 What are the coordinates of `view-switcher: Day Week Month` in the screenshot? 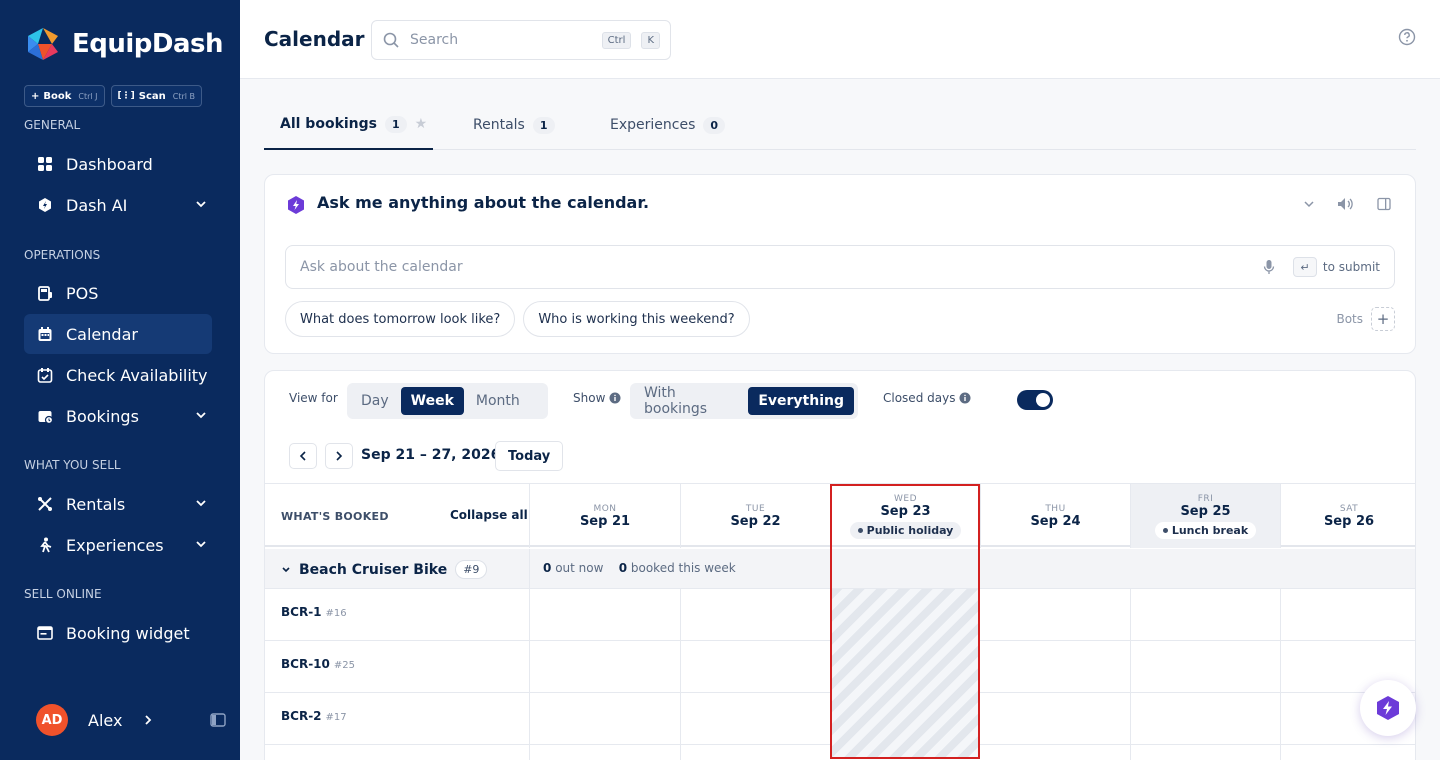 It's located at (447, 401).